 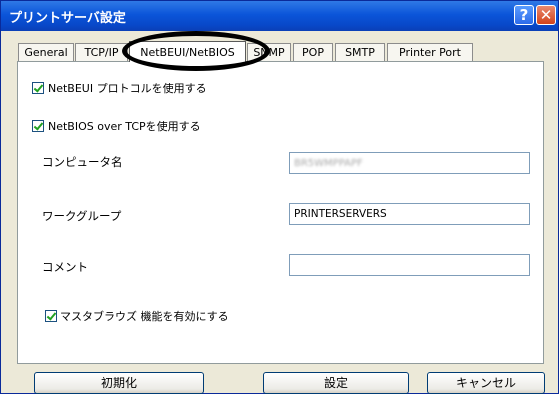 I want to click on netbios-checkbox-label: NetBIOS over TCPを使用する, so click(x=124, y=126).